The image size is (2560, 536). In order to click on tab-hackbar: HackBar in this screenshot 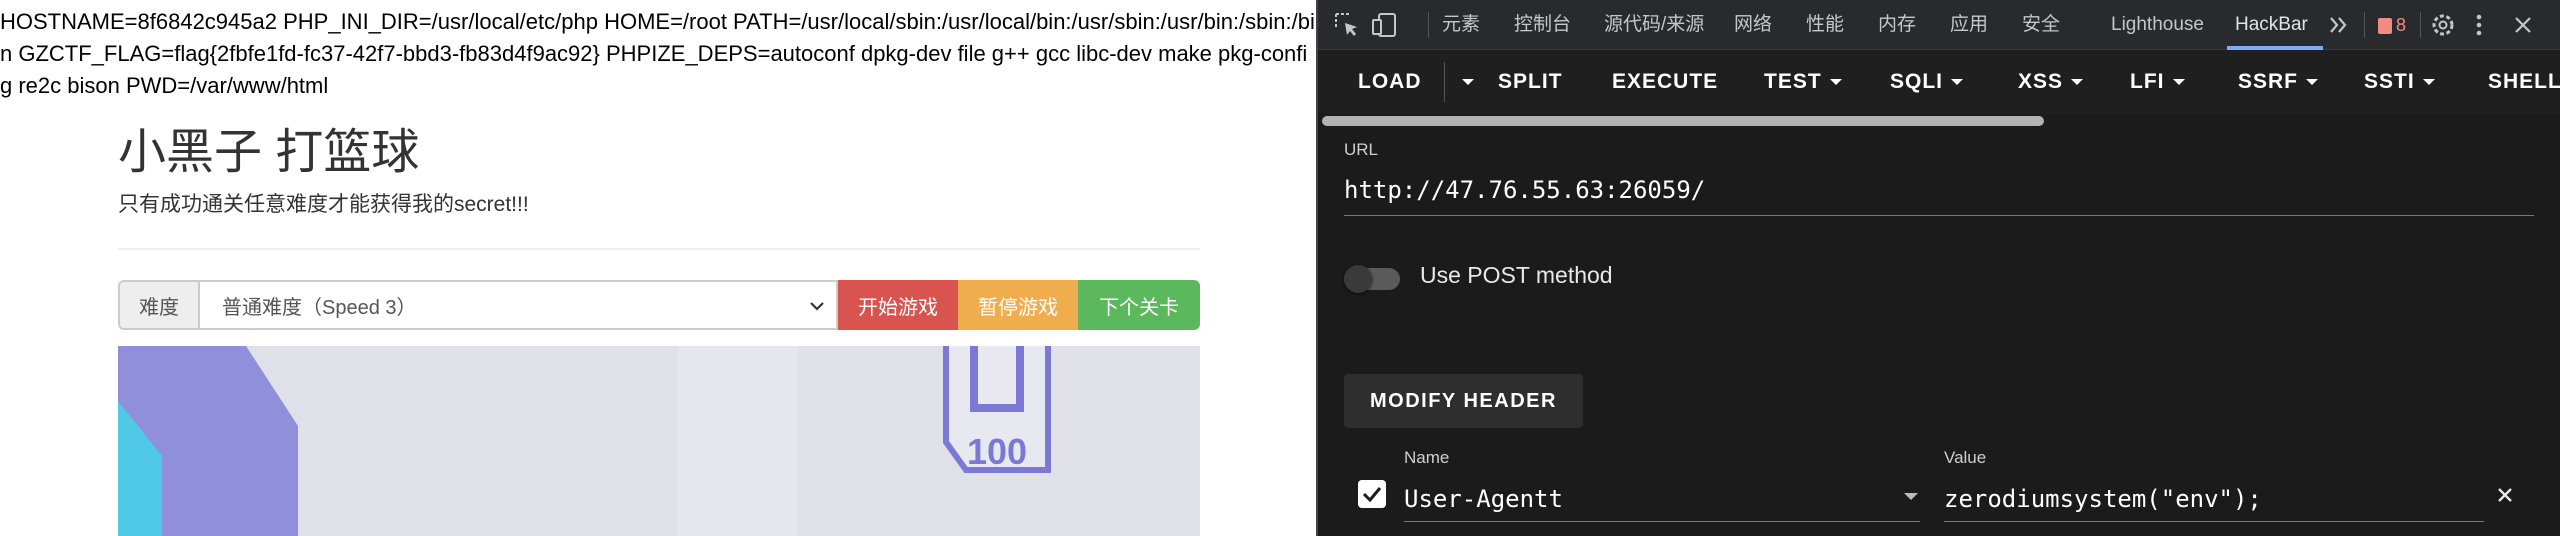, I will do `click(2271, 25)`.